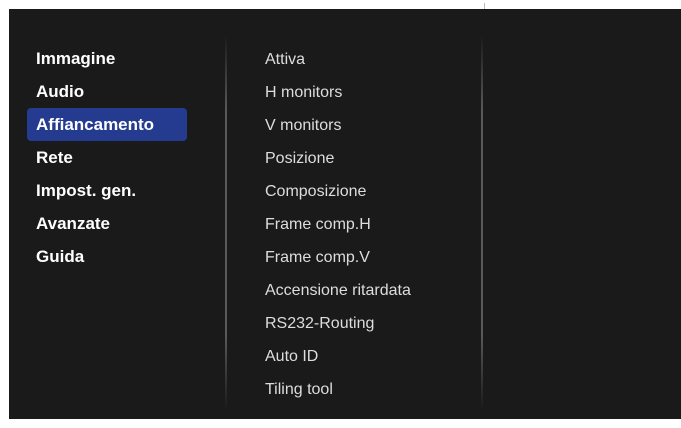  I want to click on main-menu-item-audio: Audio, so click(107, 91).